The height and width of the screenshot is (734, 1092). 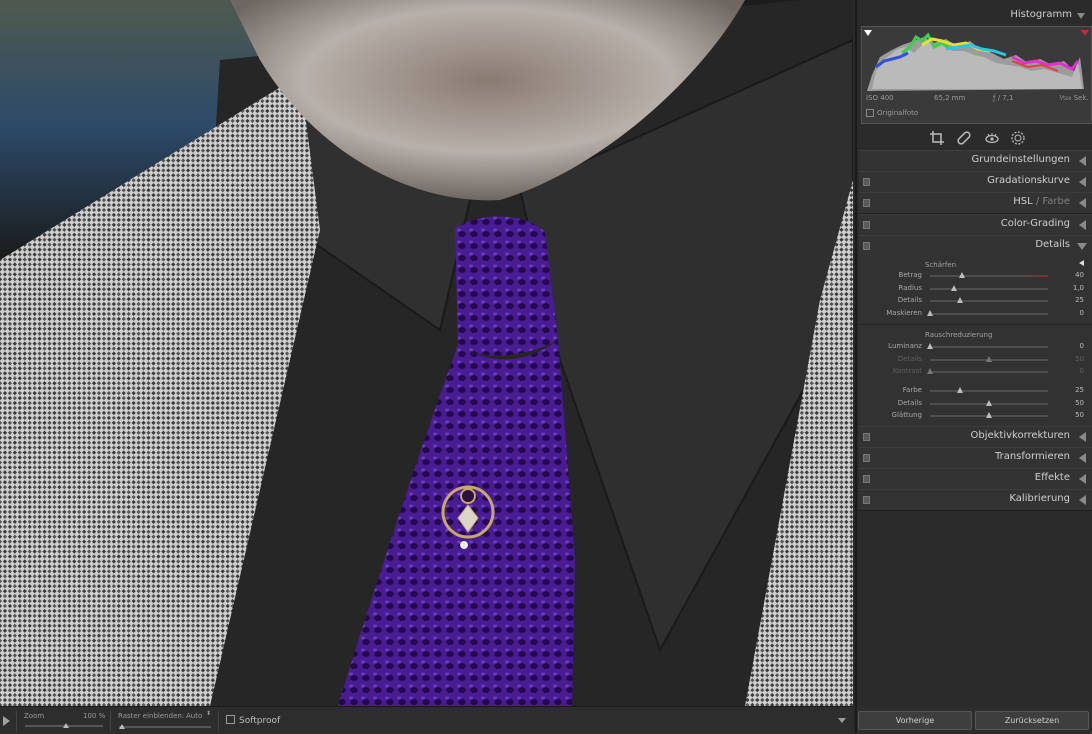 I want to click on grid-select: Auto, so click(x=194, y=716).